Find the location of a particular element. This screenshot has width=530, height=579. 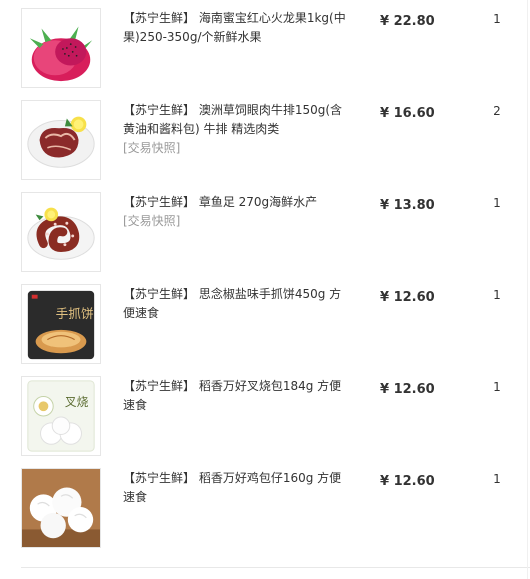

product-image-dragon-fruit is located at coordinates (61, 48).